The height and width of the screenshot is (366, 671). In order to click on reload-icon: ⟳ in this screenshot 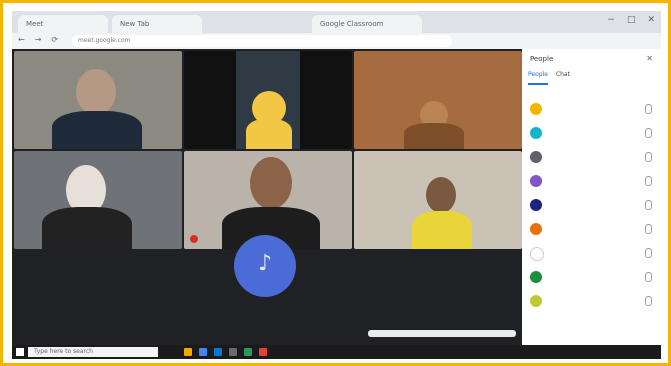, I will do `click(54, 39)`.